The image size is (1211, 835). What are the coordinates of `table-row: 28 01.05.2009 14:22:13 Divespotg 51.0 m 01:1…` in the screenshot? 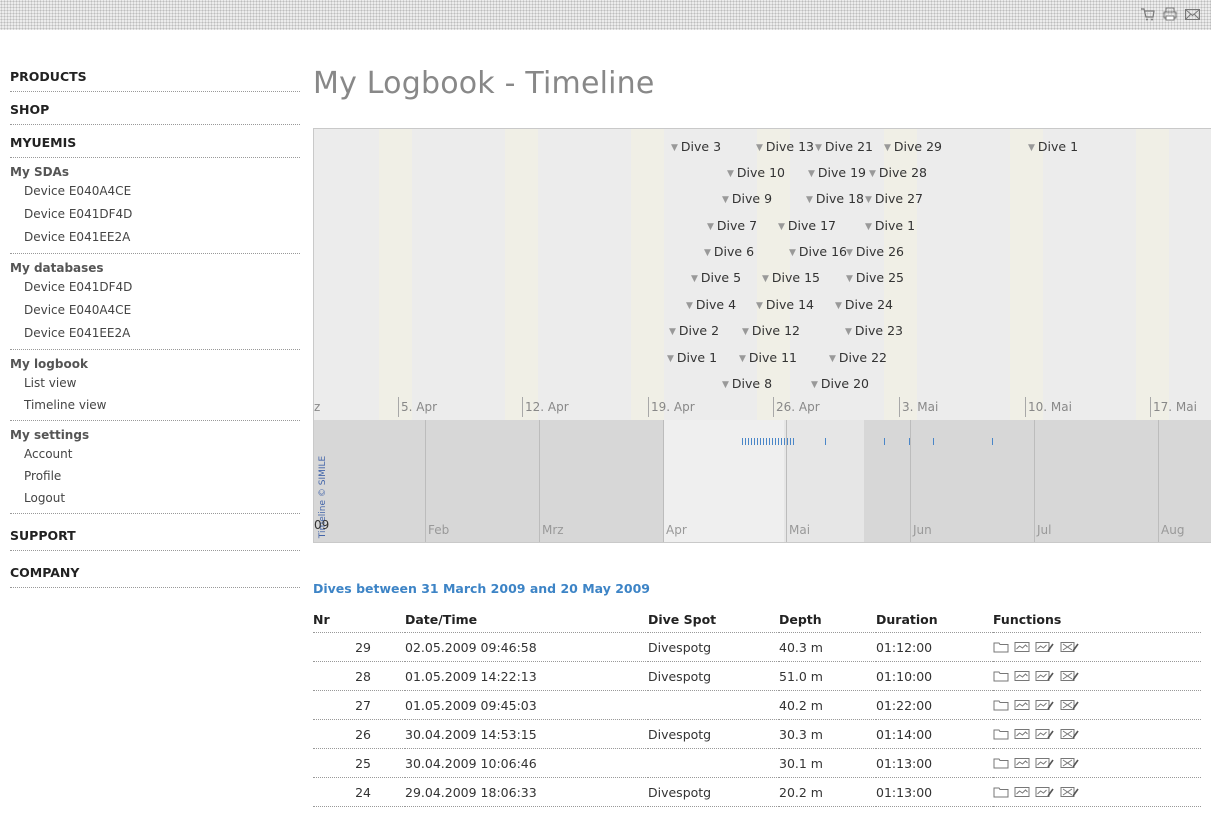 It's located at (757, 676).